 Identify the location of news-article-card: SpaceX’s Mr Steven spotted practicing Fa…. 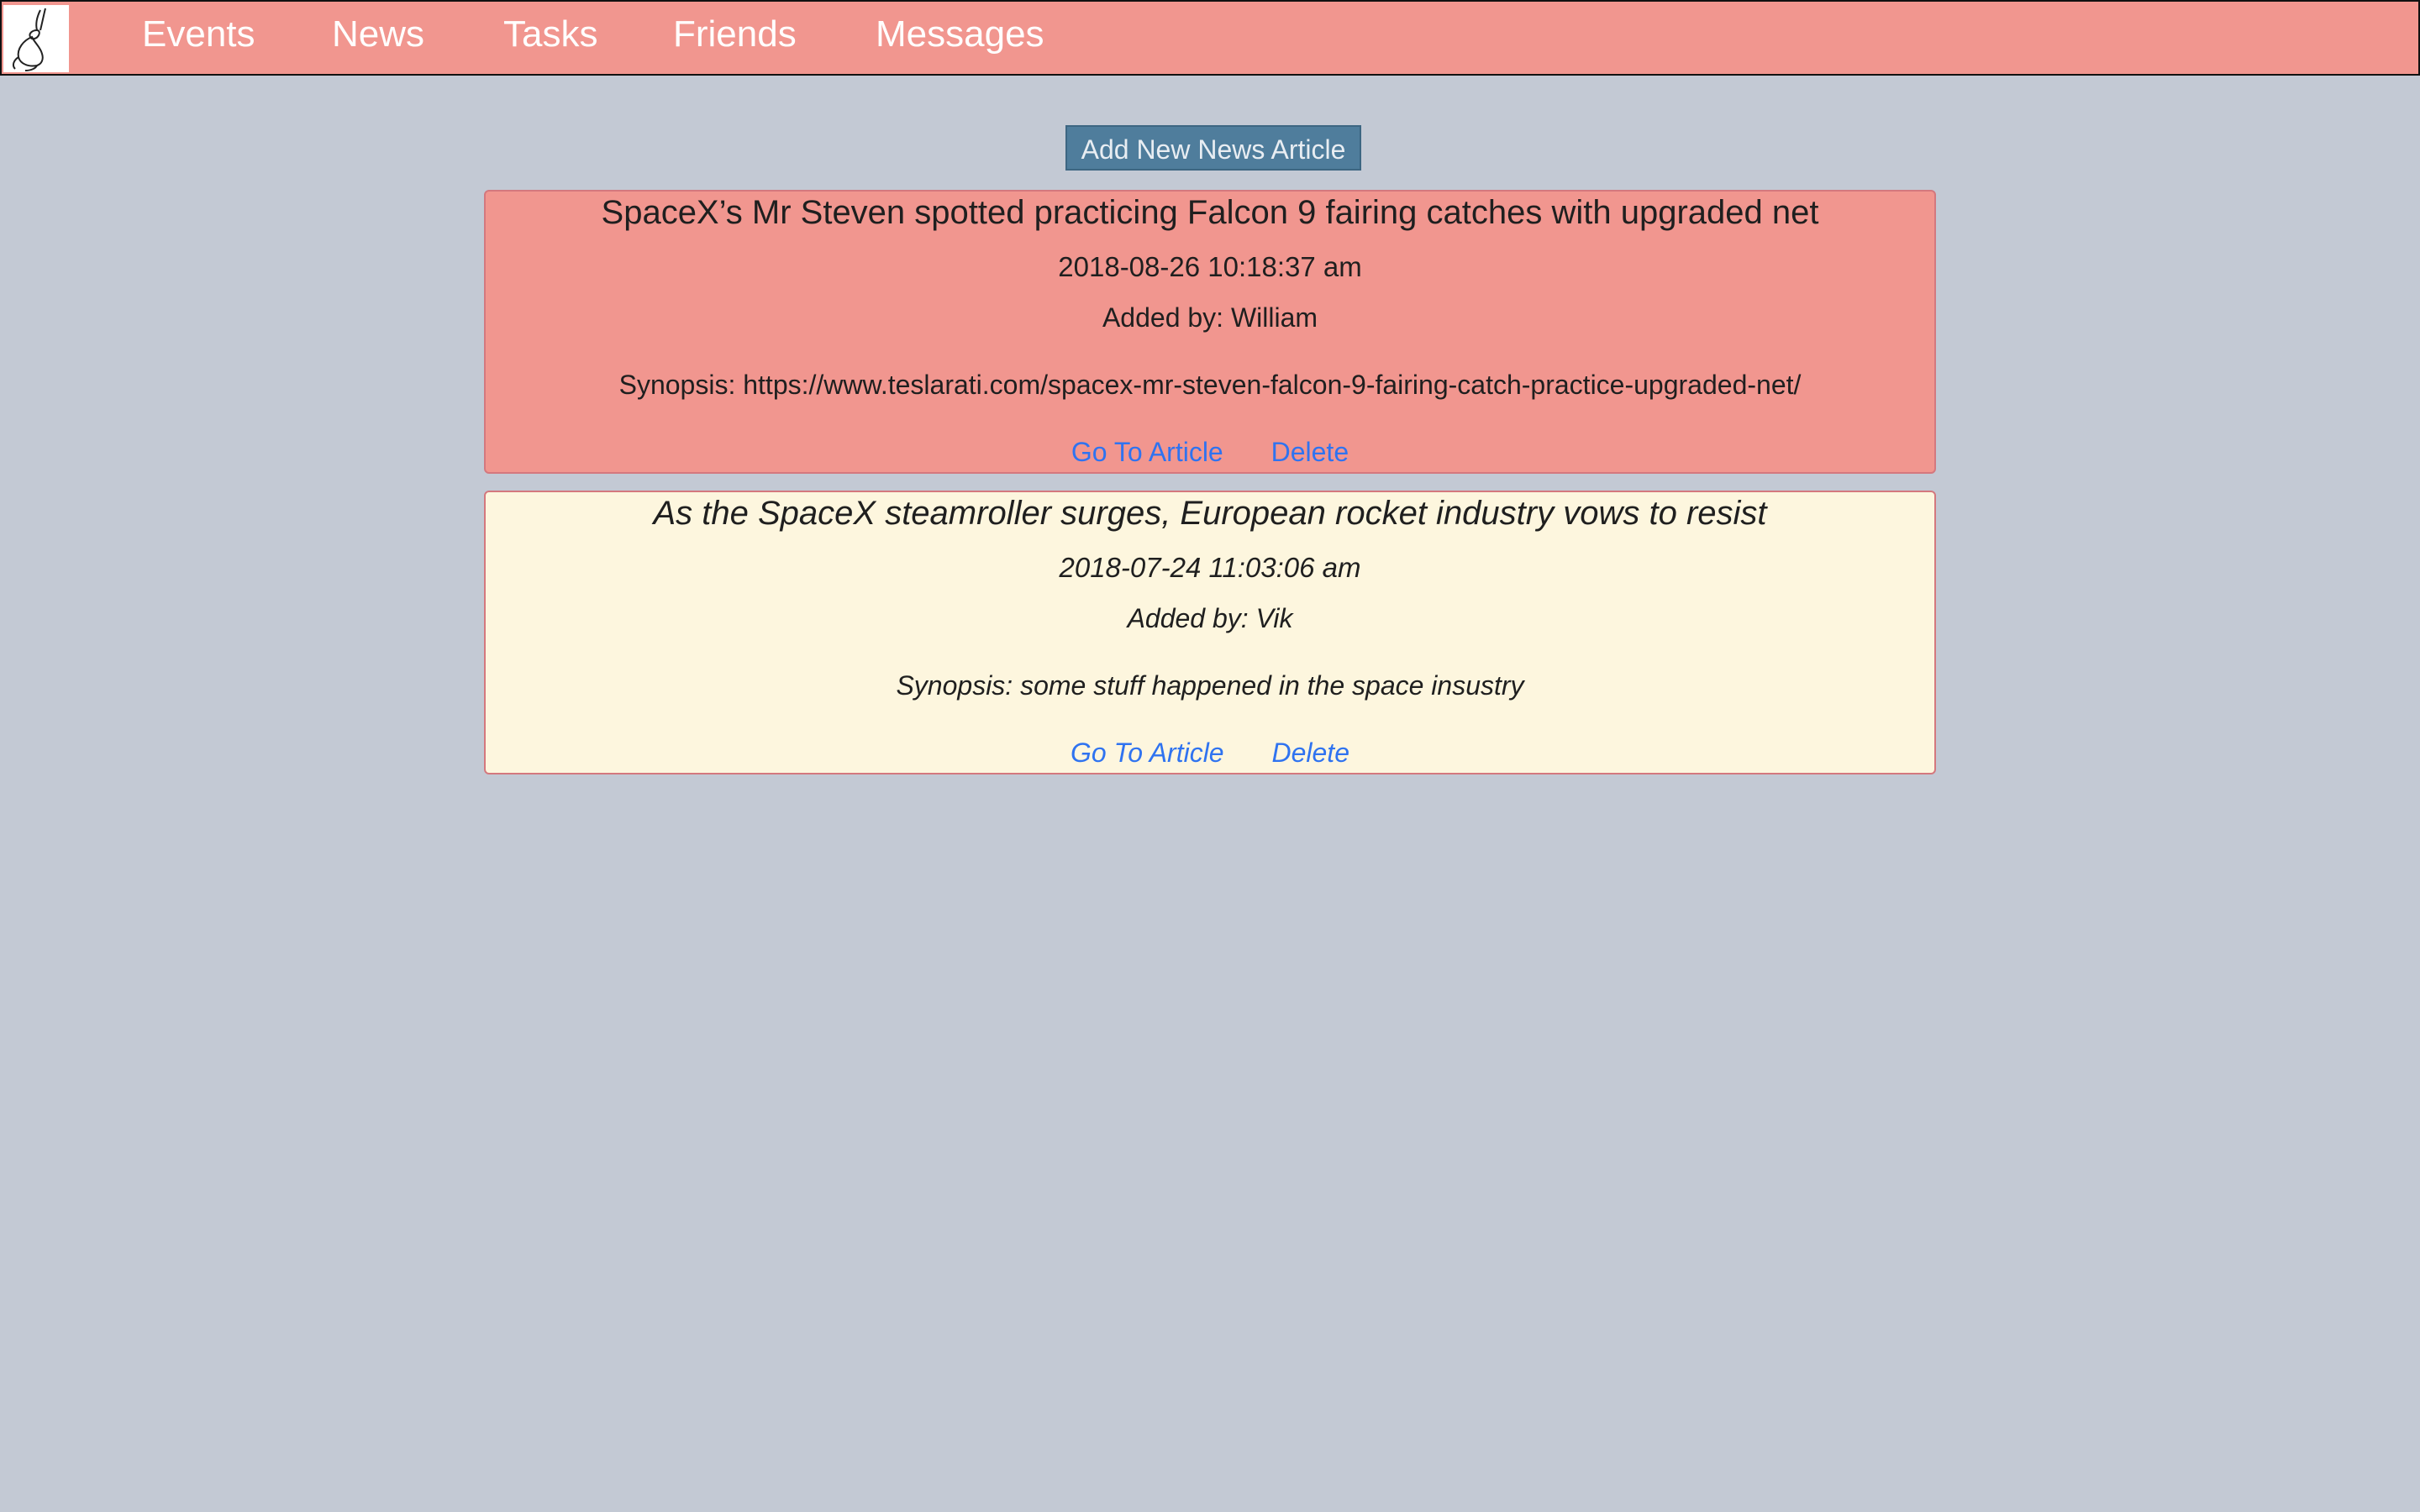
(1210, 332).